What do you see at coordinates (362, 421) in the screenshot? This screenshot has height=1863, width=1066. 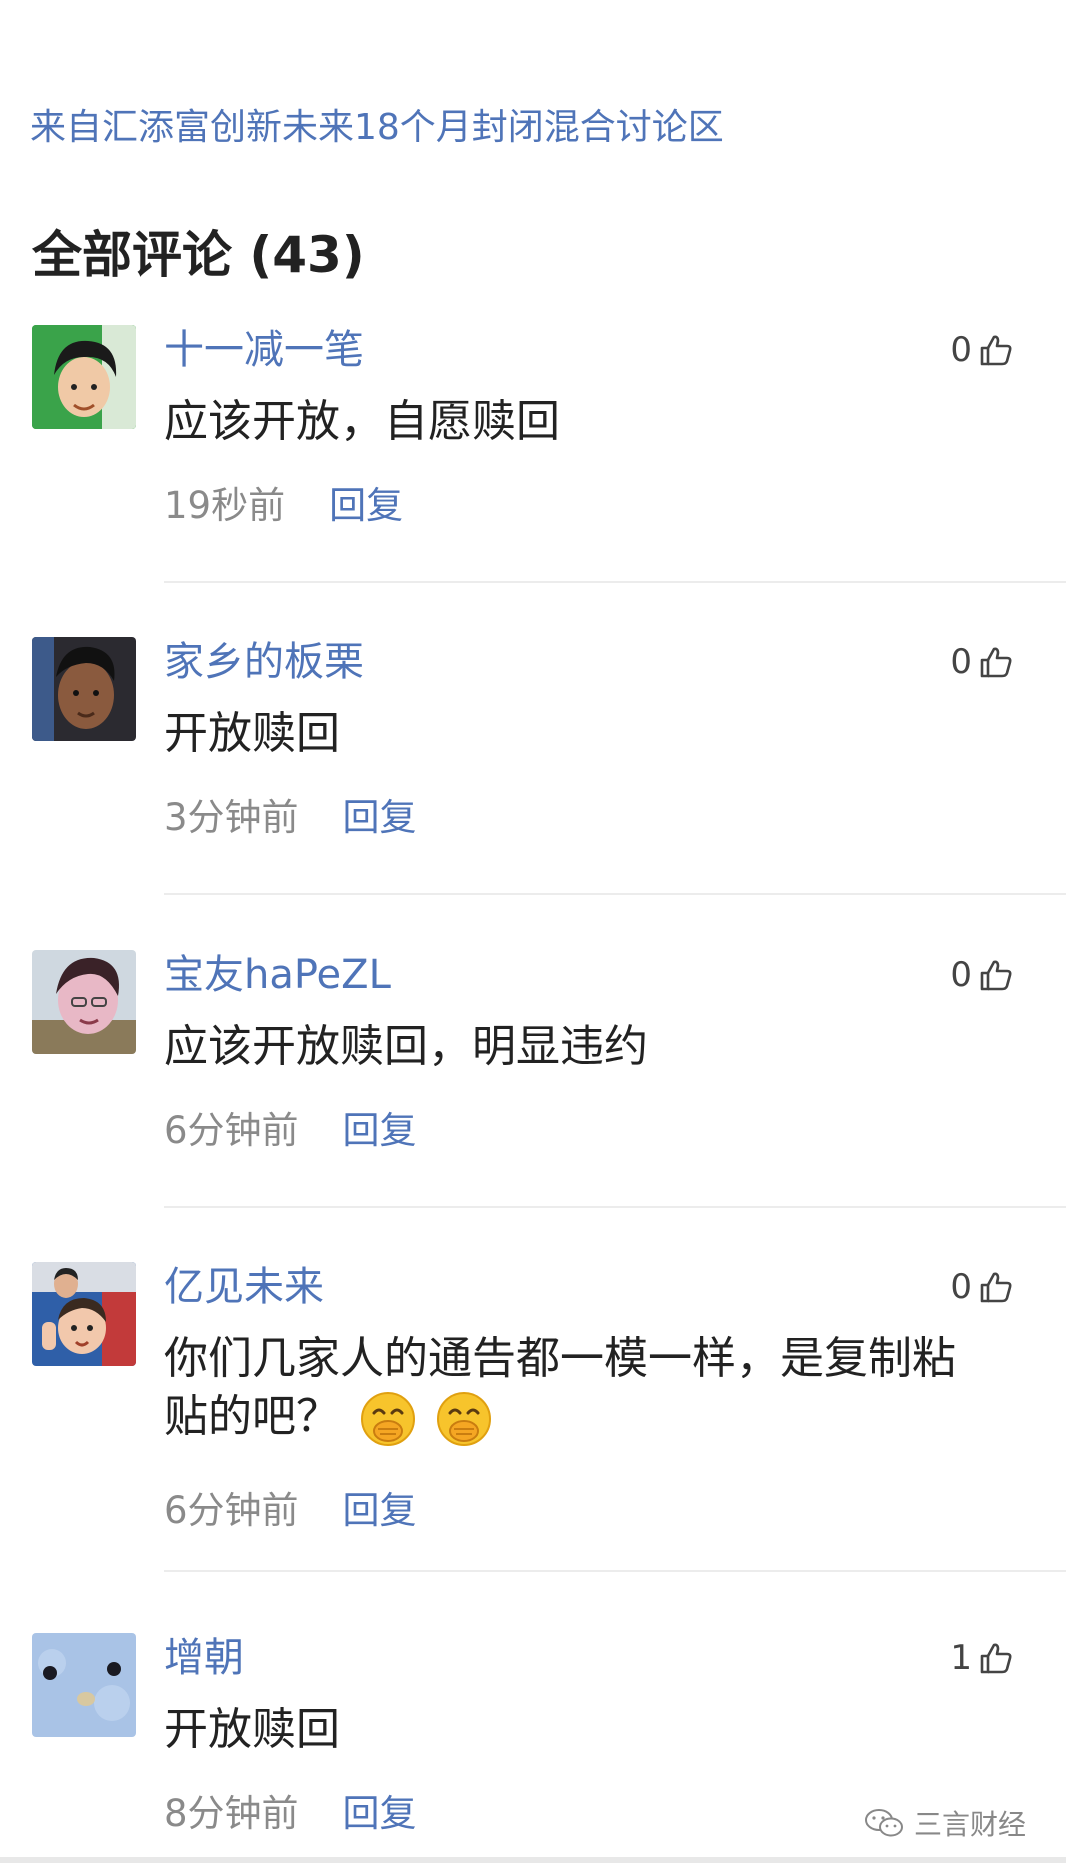 I see `comment-text: 应该开放，自愿赎回` at bounding box center [362, 421].